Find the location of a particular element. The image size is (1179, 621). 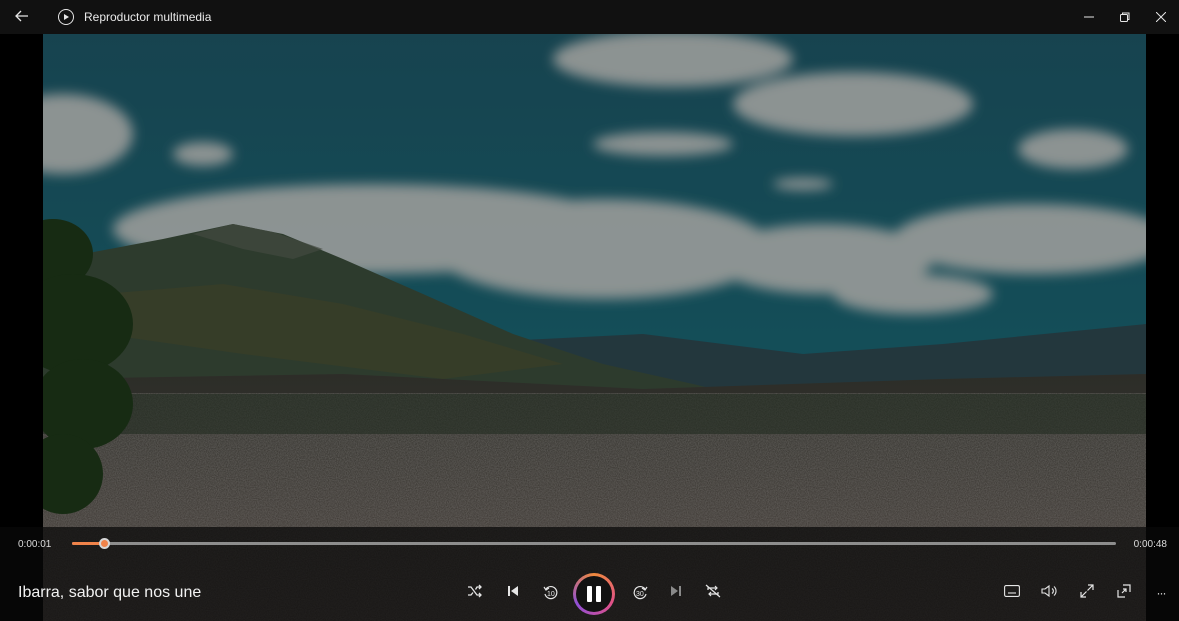

previous-button is located at coordinates (513, 593).